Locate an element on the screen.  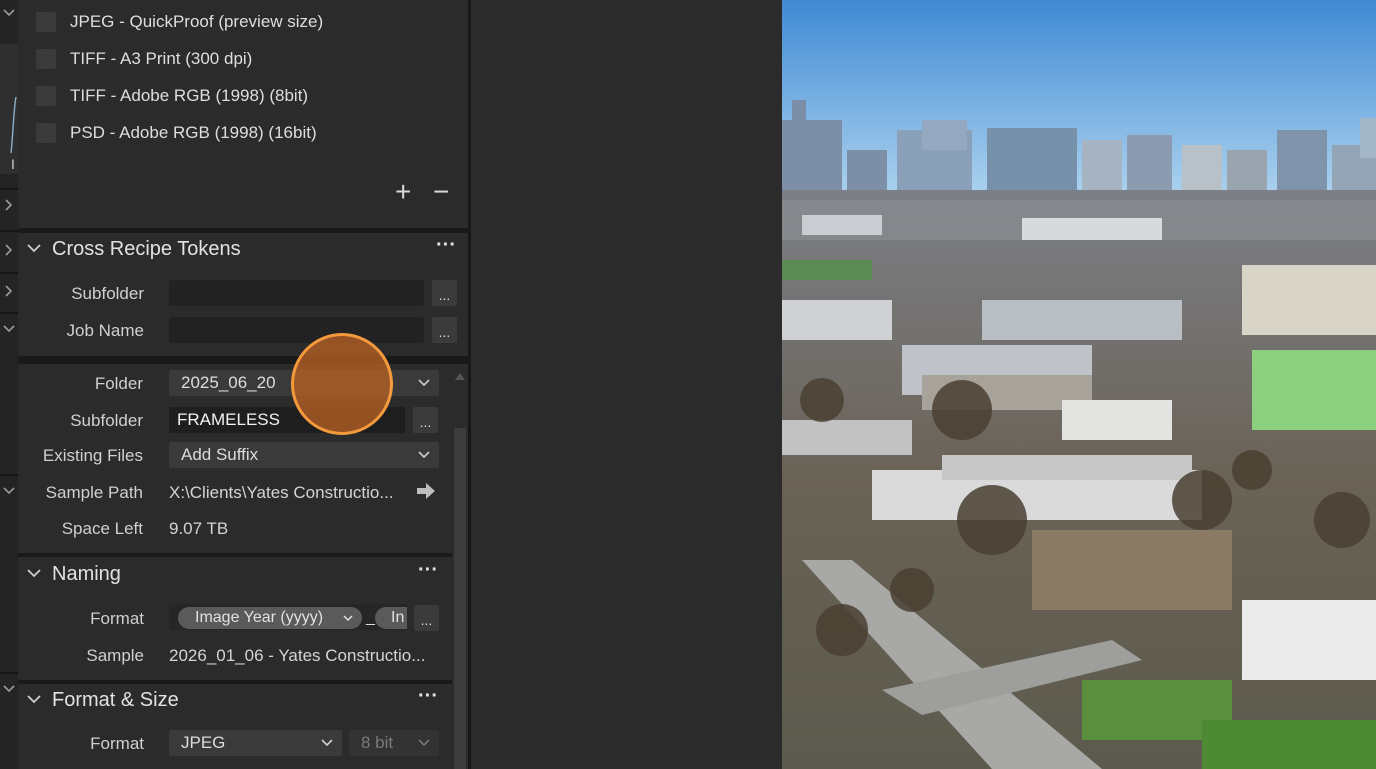
scrollbar-thumb is located at coordinates (460, 598).